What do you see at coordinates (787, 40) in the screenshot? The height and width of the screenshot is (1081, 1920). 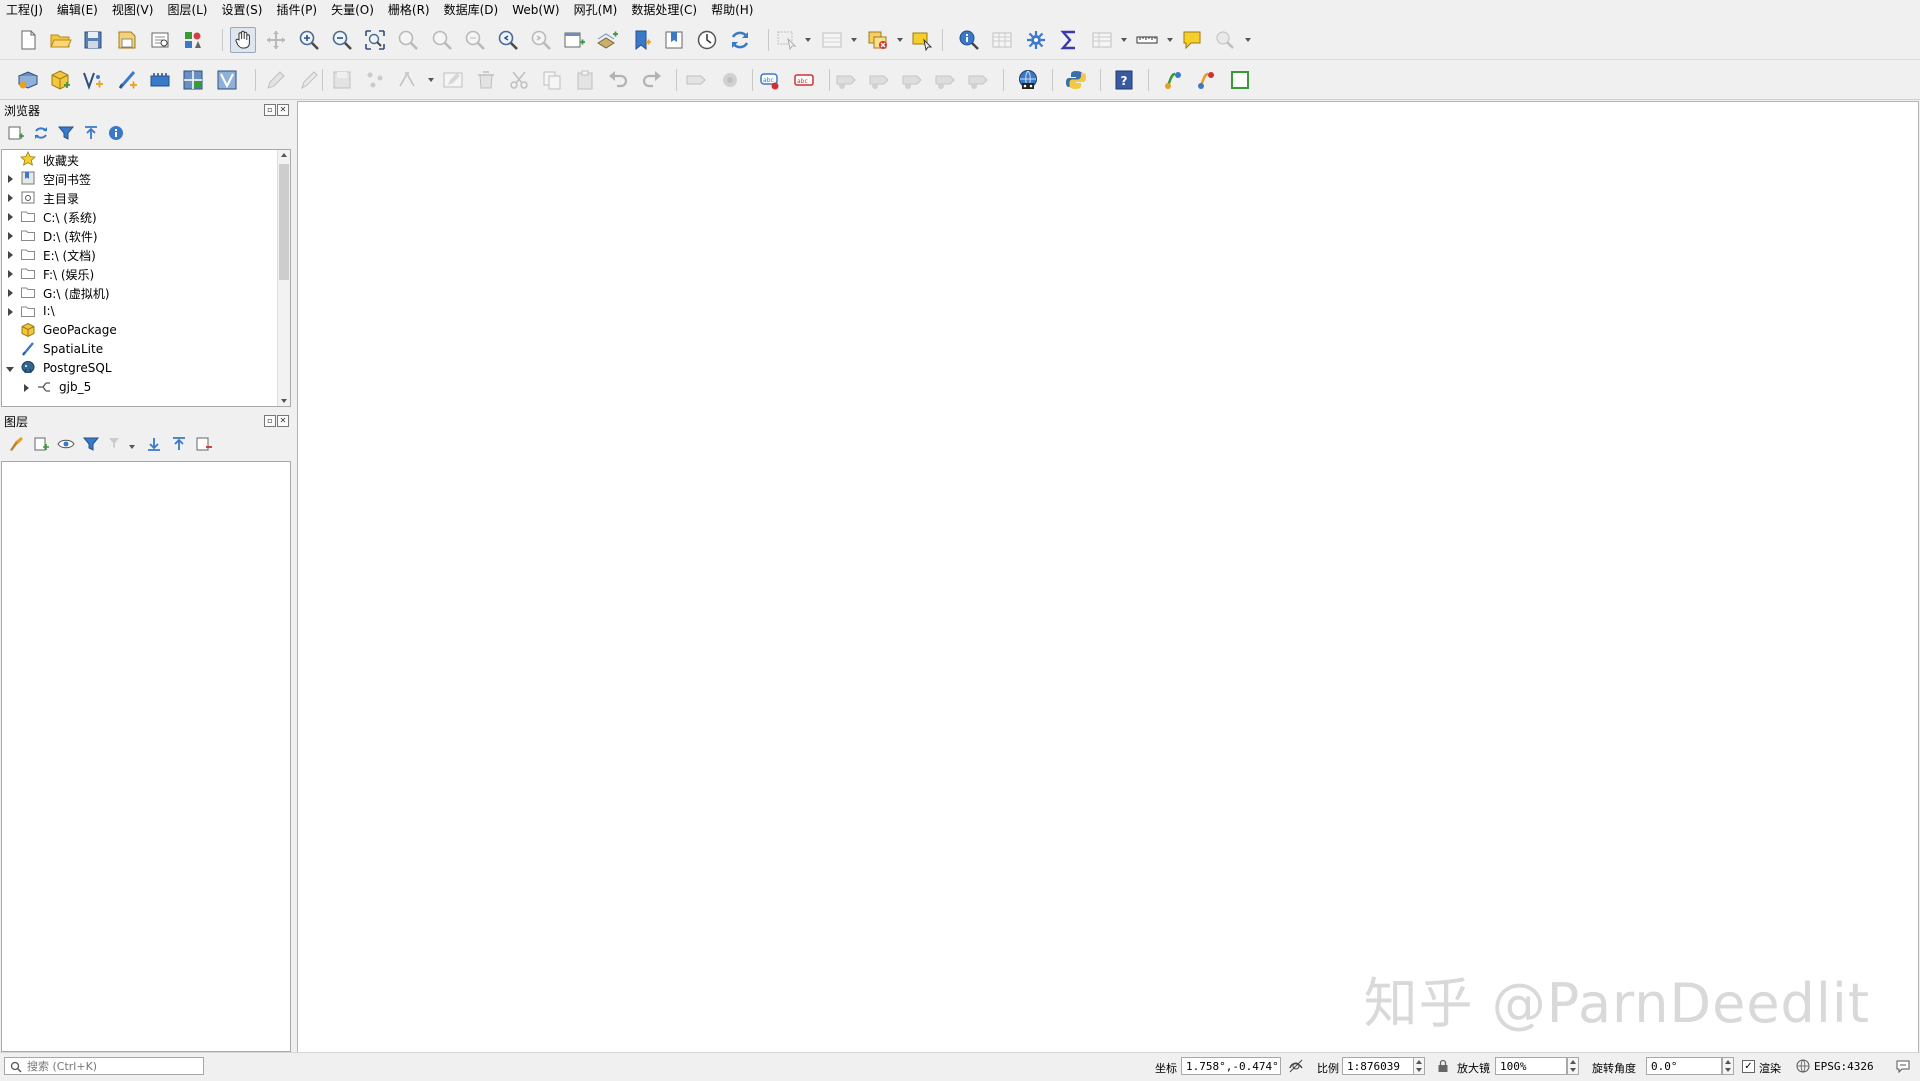 I see `select-features-icon` at bounding box center [787, 40].